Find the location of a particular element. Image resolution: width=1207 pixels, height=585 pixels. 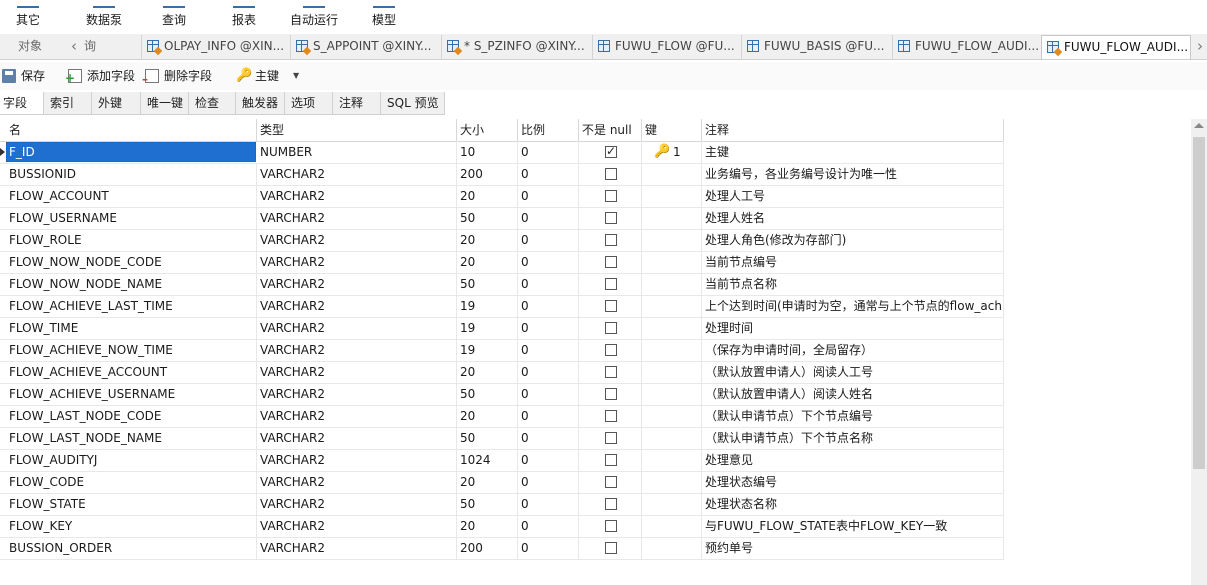

table-row: FLOW_USERNAME VARCHAR2 50 0 处理人姓名 is located at coordinates (502, 218).